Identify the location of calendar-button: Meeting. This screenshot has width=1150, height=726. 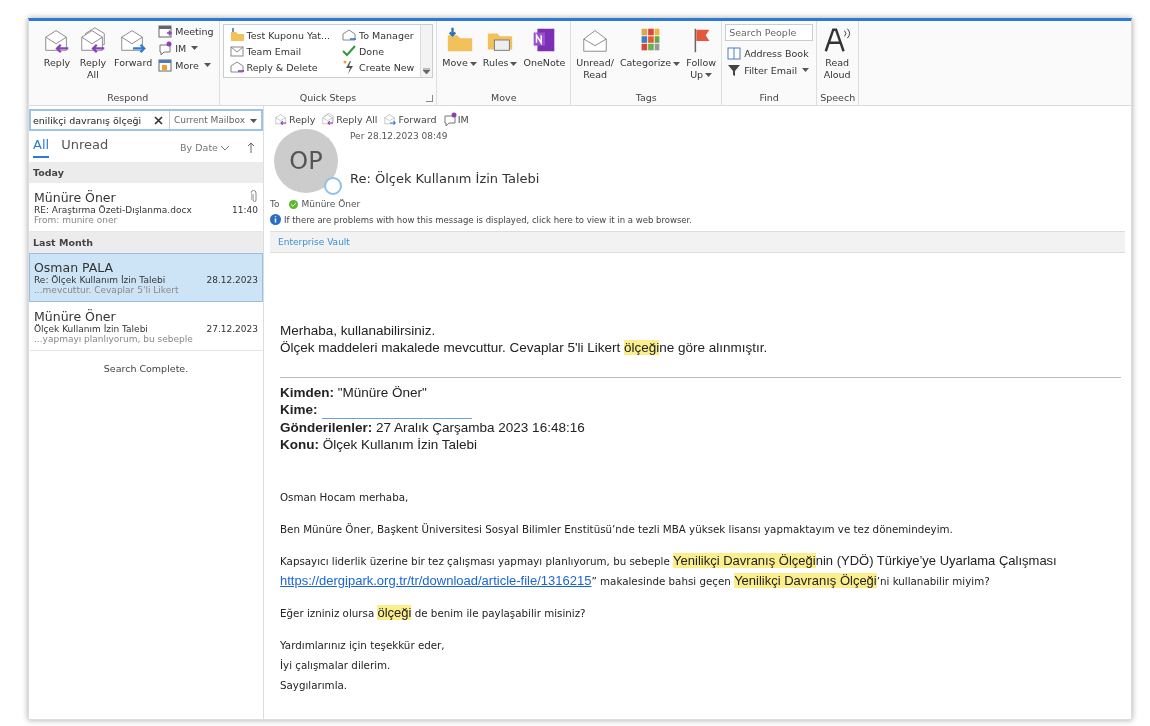
(186, 31).